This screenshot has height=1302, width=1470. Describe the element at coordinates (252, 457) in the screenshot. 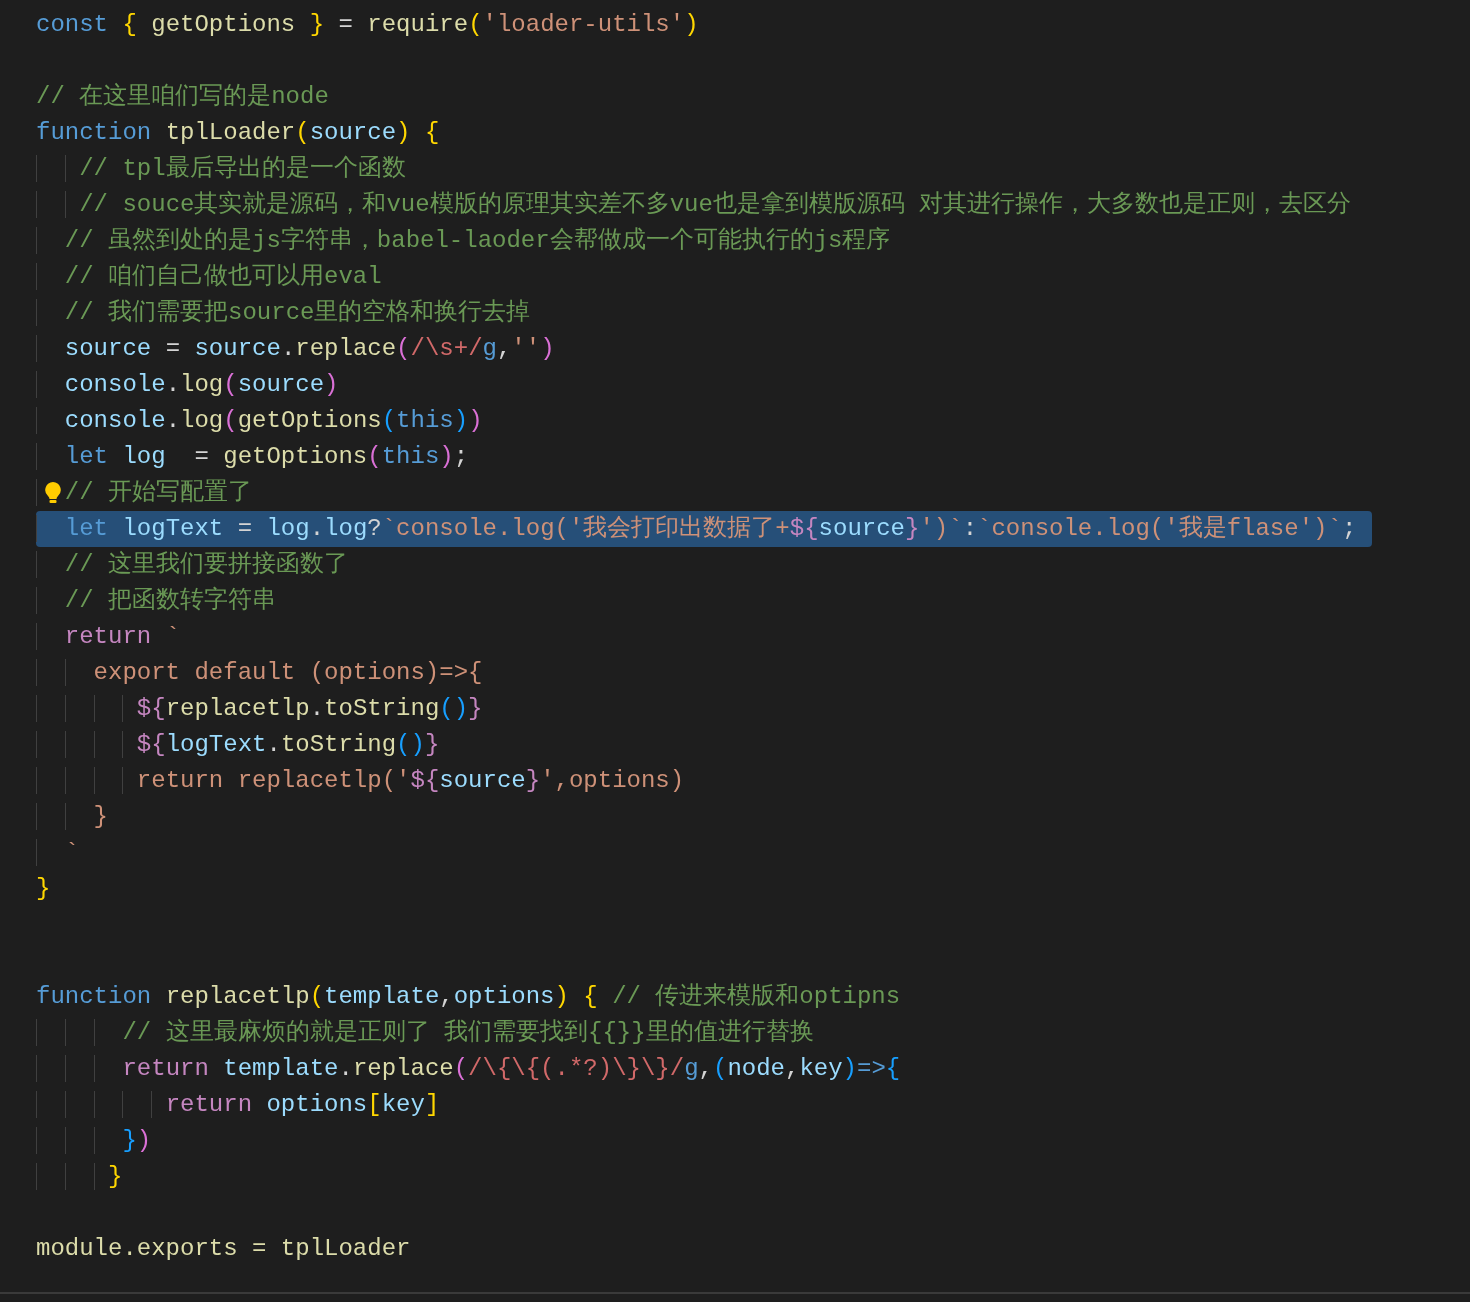

I see `code-line: let log = getOptions(this);` at that location.